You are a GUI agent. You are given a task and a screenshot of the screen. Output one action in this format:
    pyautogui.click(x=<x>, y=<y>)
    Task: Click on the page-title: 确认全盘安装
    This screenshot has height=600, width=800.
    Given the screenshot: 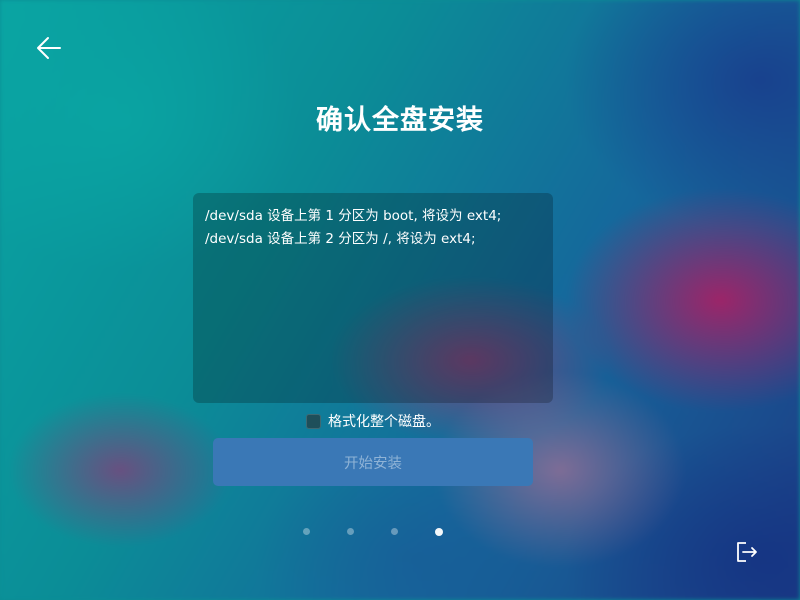 What is the action you would take?
    pyautogui.click(x=400, y=120)
    